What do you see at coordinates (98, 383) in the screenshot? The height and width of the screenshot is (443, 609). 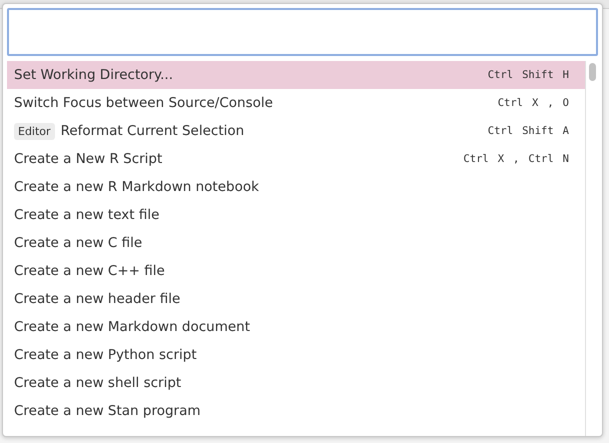 I see `command-label: Create a new shell script` at bounding box center [98, 383].